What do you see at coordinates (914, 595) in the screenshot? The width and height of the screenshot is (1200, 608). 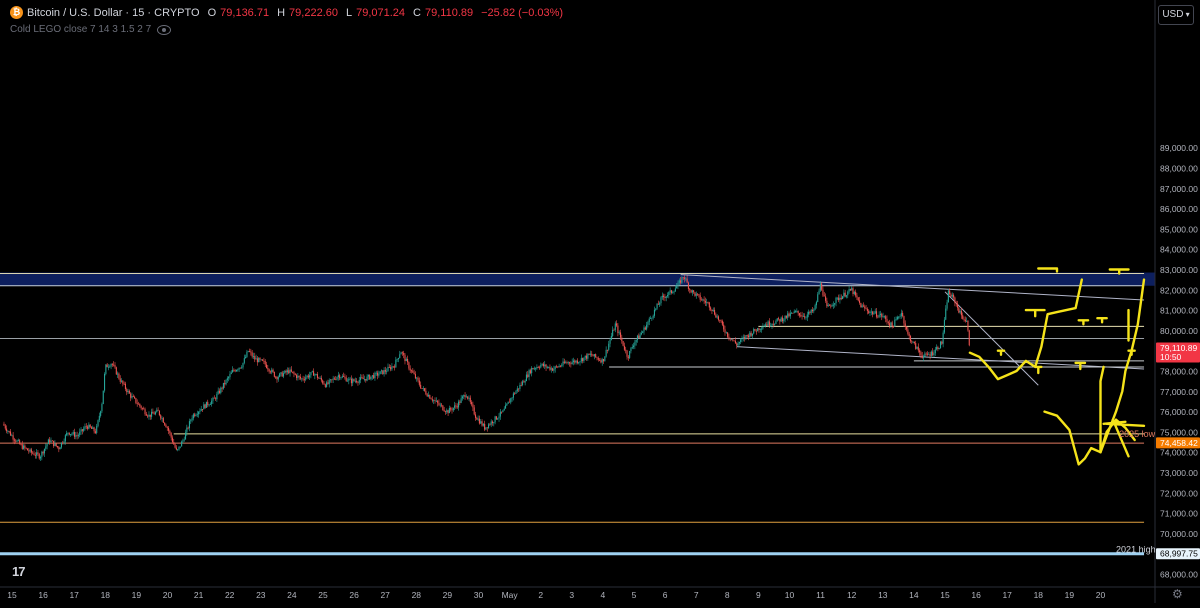 I see `time-tick-label: 14` at bounding box center [914, 595].